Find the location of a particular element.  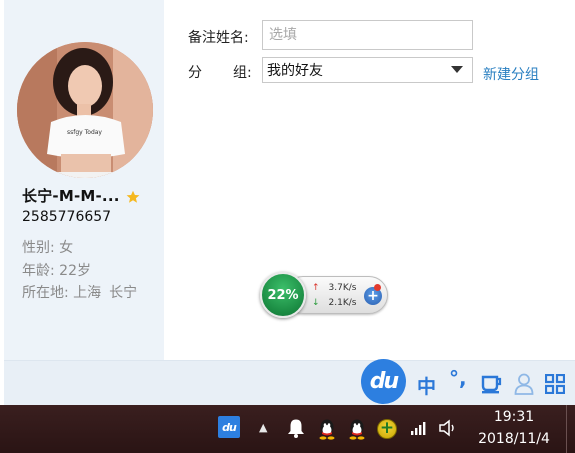

upload-speed-value: 3.7K/s is located at coordinates (342, 288).